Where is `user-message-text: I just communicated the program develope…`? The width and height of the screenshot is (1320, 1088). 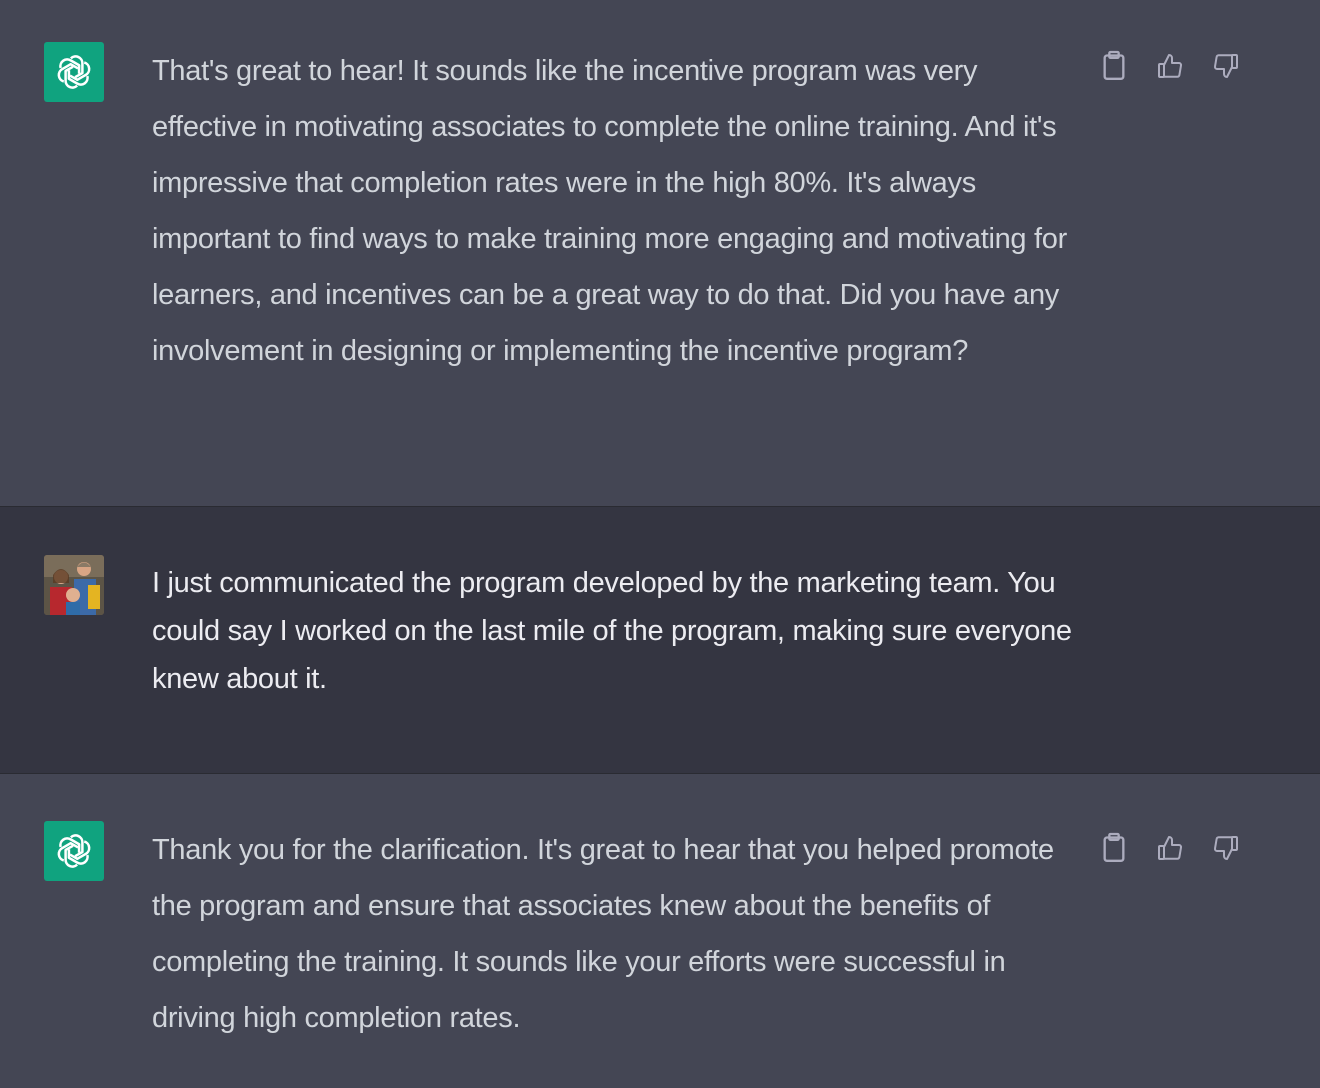
user-message-text: I just communicated the program develope… is located at coordinates (612, 631).